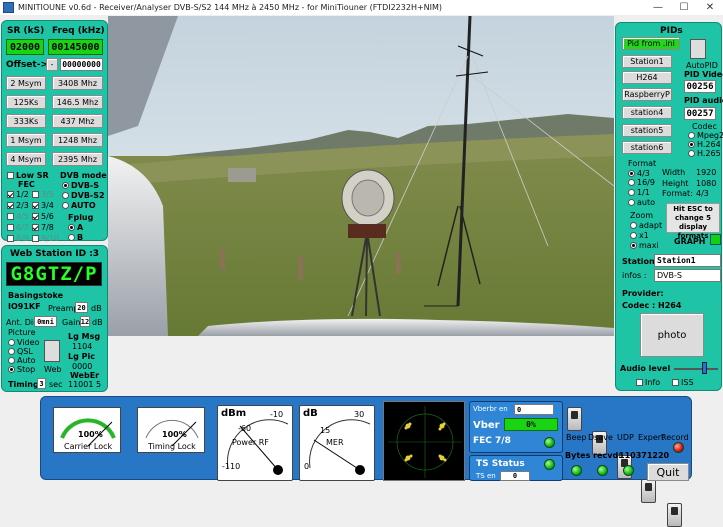  What do you see at coordinates (672, 335) in the screenshot?
I see `photo-button: photo` at bounding box center [672, 335].